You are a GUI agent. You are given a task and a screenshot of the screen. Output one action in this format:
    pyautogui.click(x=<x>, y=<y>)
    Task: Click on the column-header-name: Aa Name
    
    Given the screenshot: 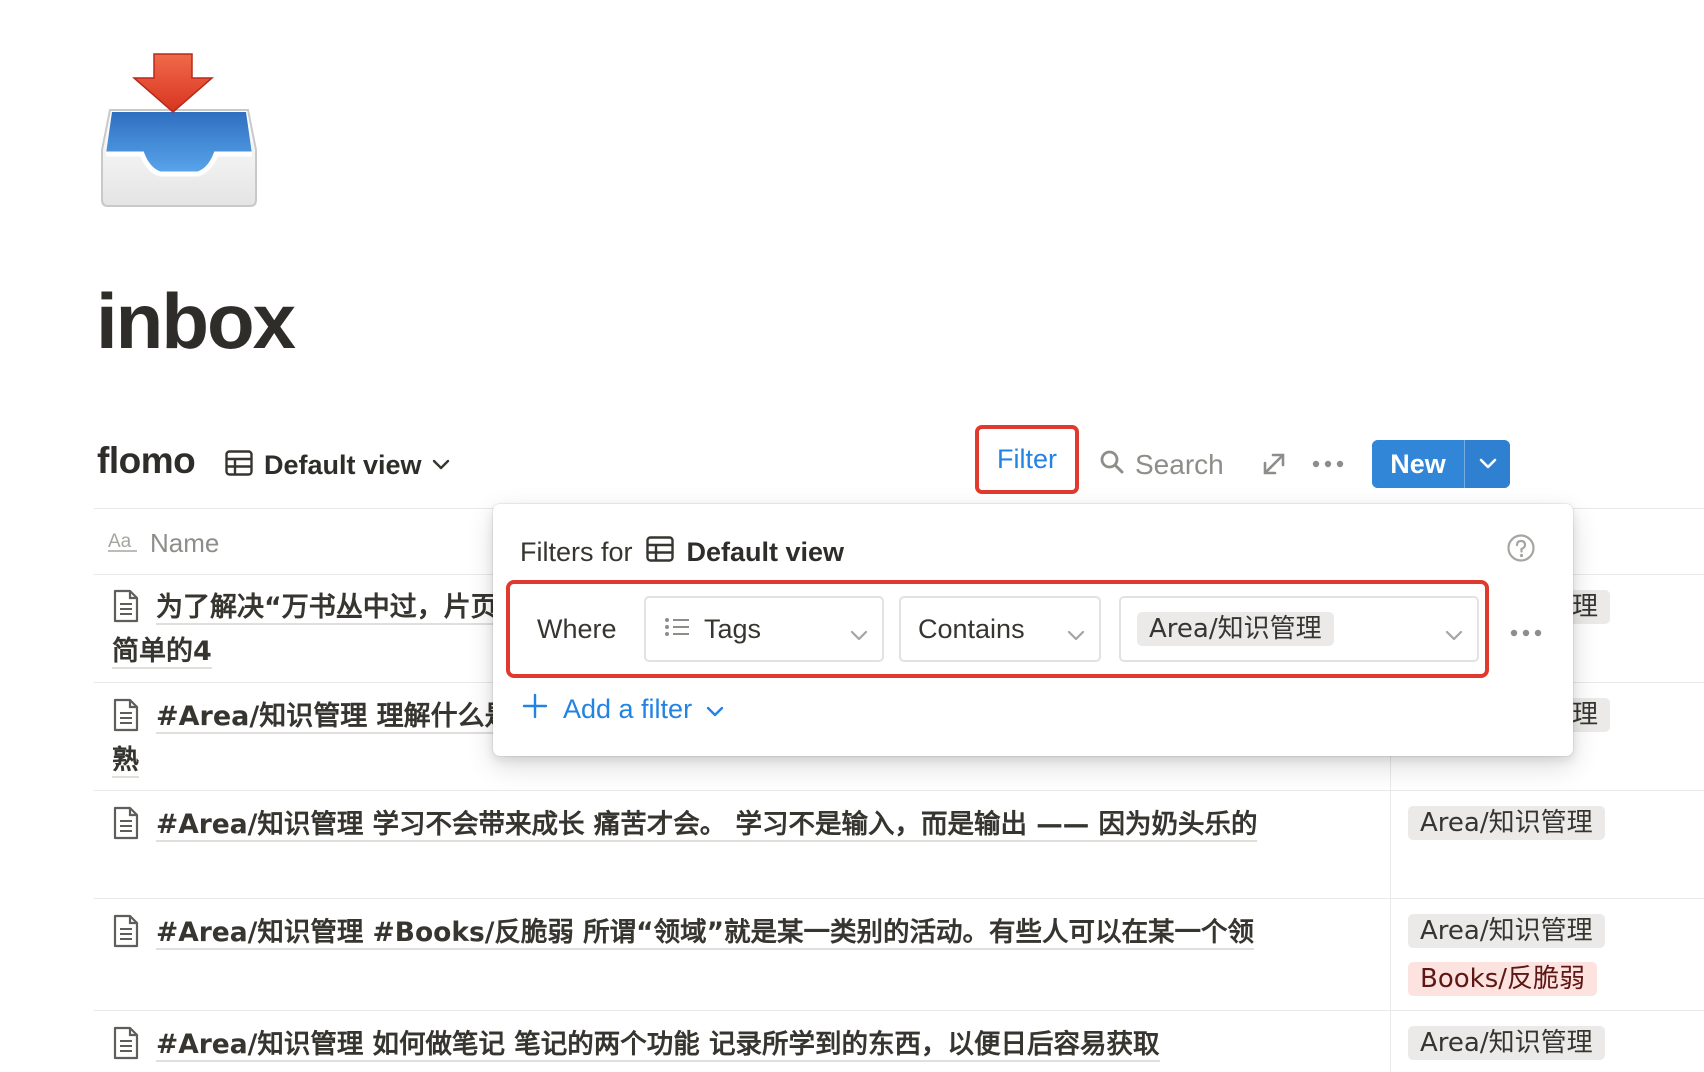 What is the action you would take?
    pyautogui.click(x=163, y=543)
    